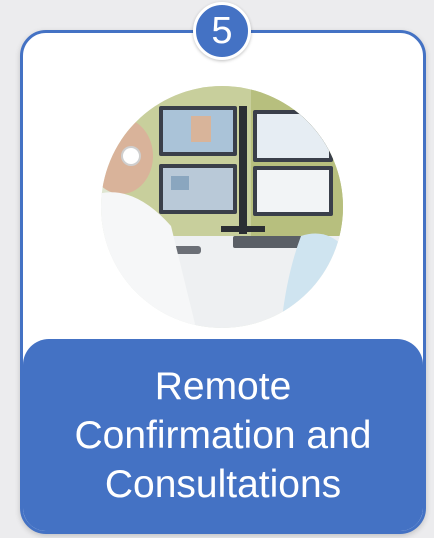 Image resolution: width=434 pixels, height=538 pixels. I want to click on card-title-line-2: Confirmation and, so click(223, 435).